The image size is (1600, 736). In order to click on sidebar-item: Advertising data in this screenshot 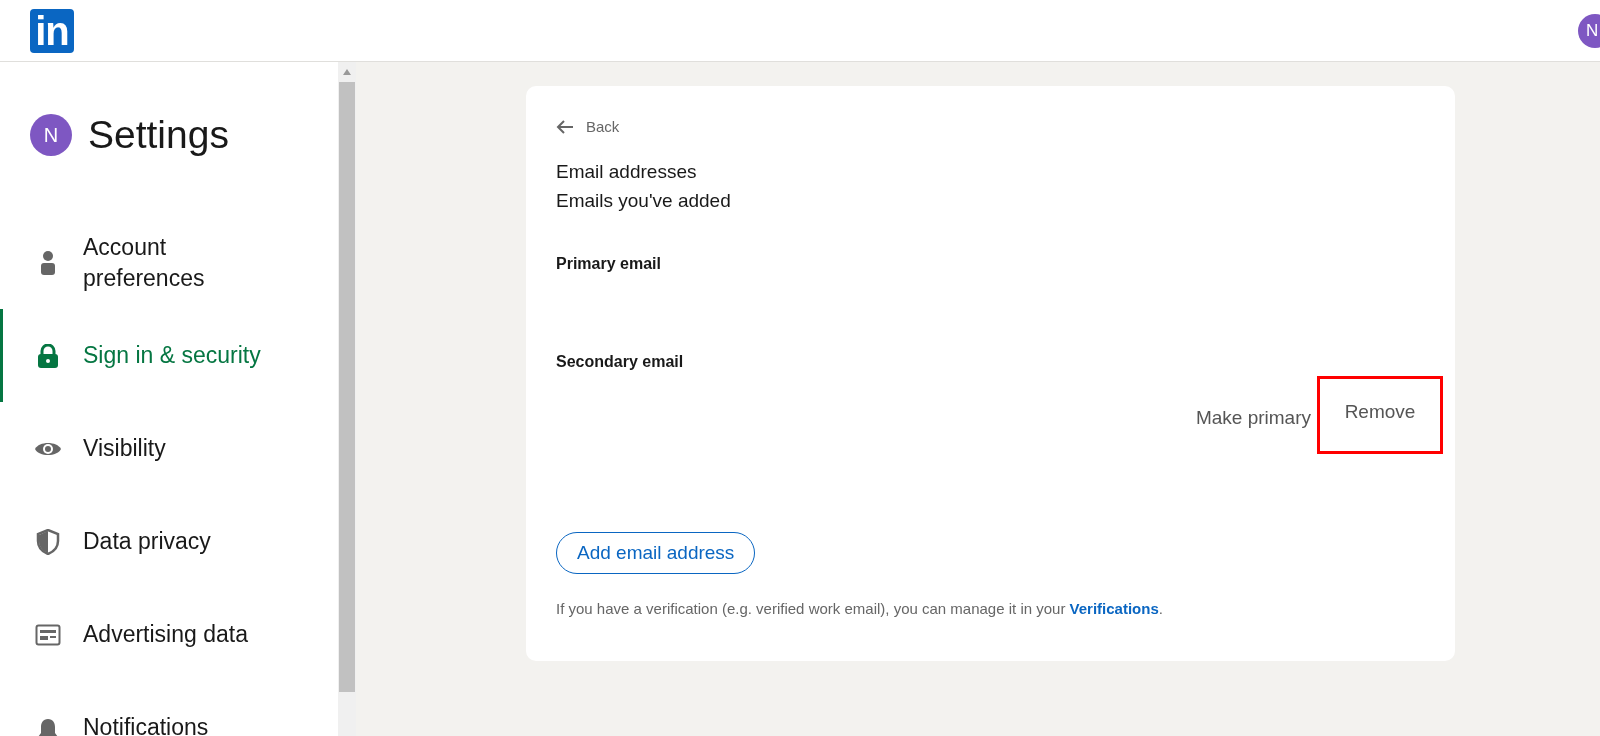, I will do `click(169, 634)`.